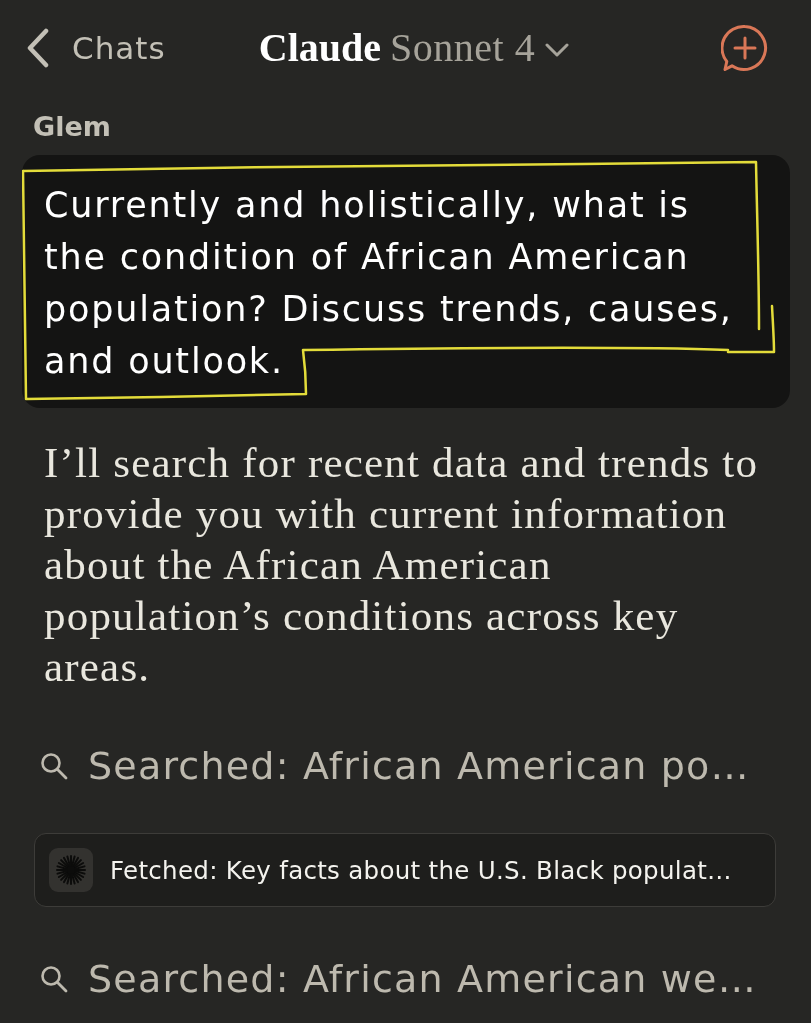 This screenshot has width=811, height=1023. I want to click on starburst-icon, so click(71, 870).